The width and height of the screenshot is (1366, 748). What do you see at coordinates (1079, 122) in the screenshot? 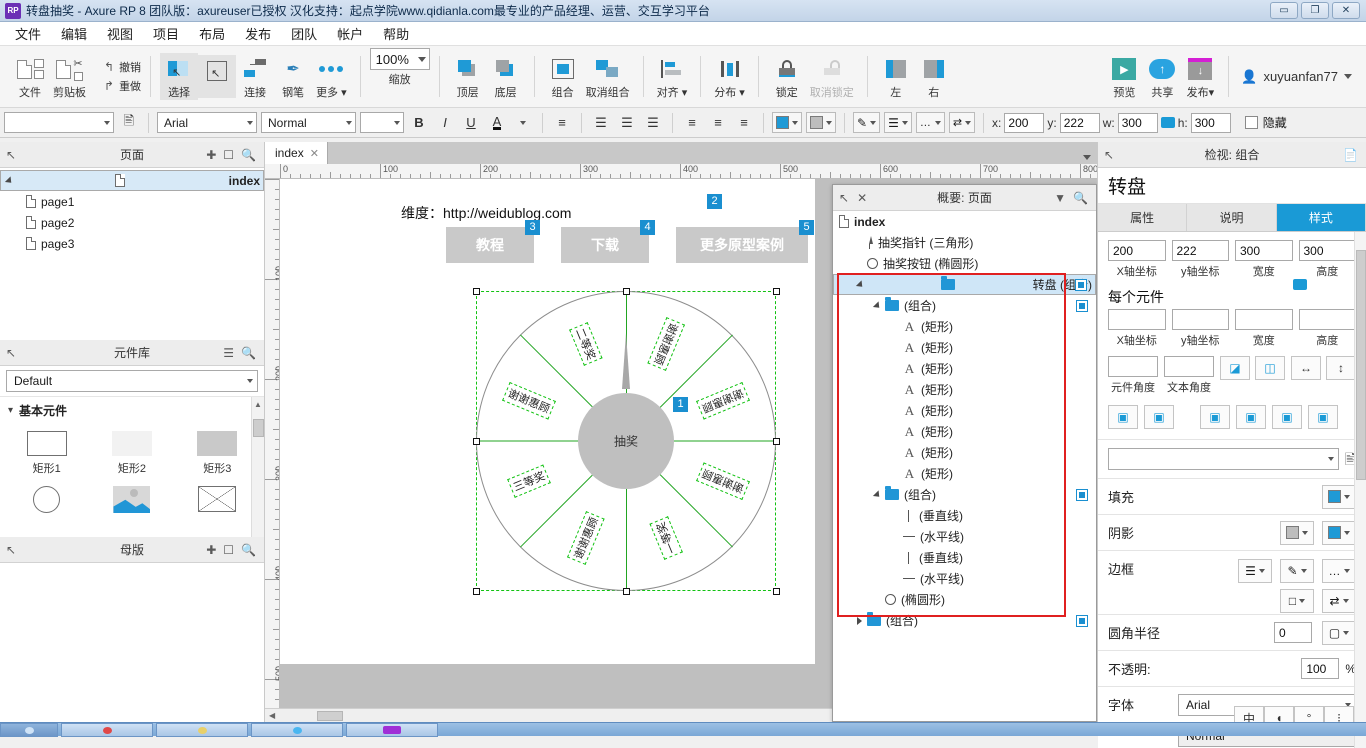
I see `y-input` at bounding box center [1079, 122].